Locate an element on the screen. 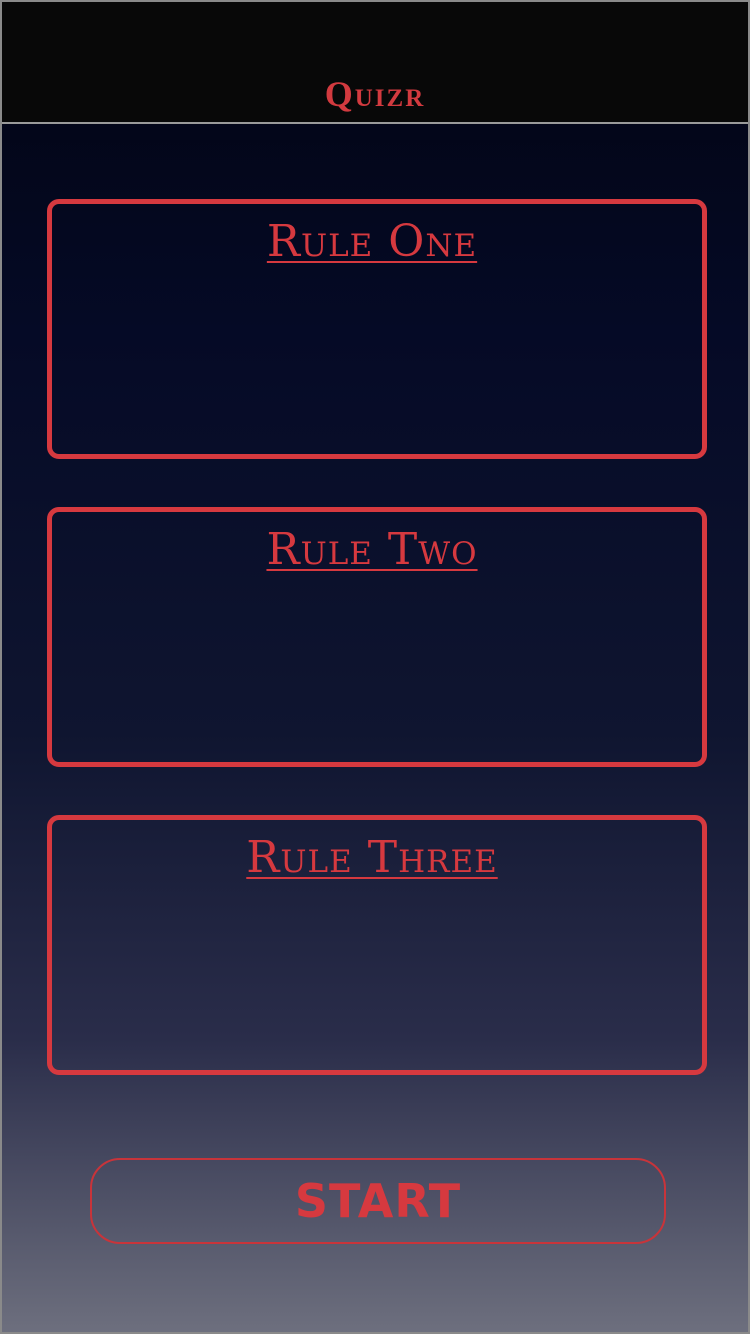 The width and height of the screenshot is (750, 1334). start-button-label: START is located at coordinates (378, 1201).